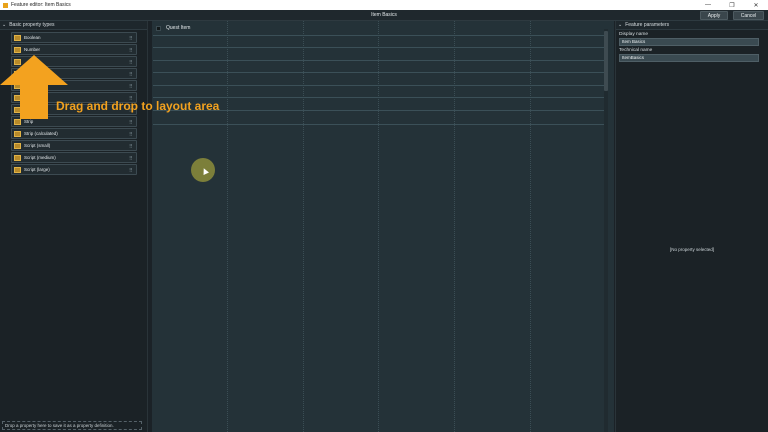  I want to click on property-type-item: Boolean ⠿, so click(74, 37).